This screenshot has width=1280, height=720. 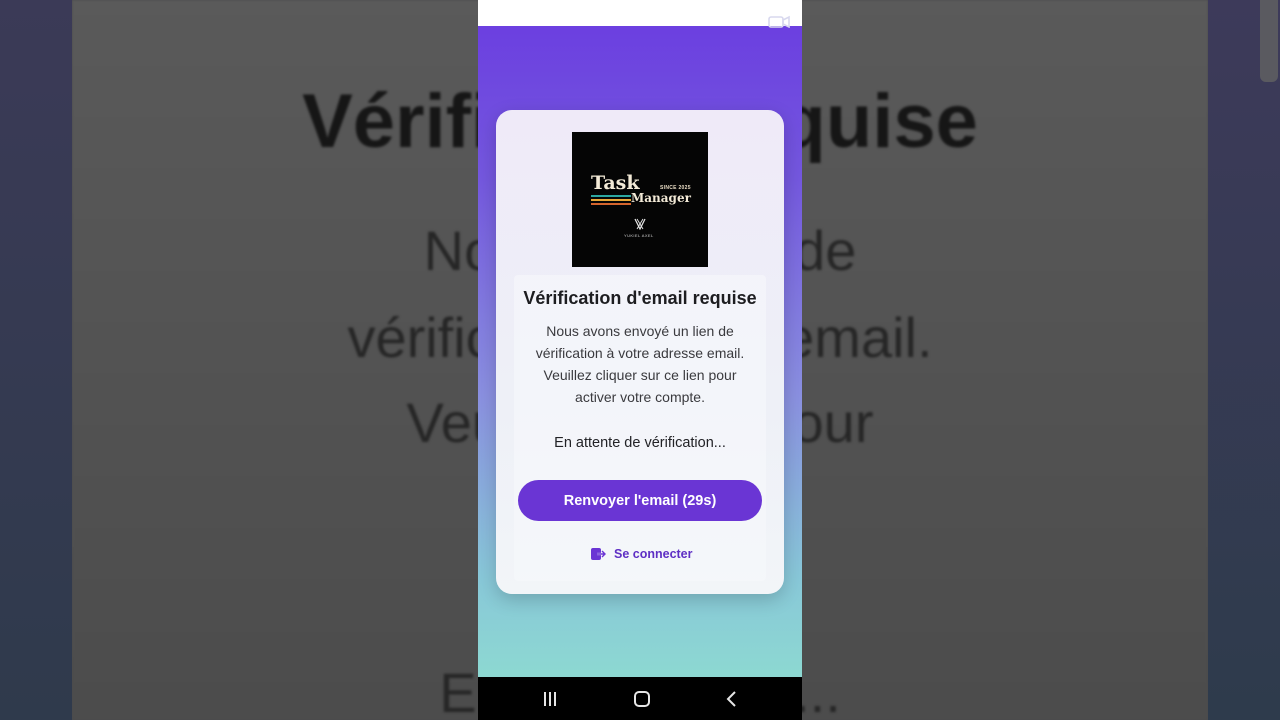 I want to click on home-icon, so click(x=642, y=699).